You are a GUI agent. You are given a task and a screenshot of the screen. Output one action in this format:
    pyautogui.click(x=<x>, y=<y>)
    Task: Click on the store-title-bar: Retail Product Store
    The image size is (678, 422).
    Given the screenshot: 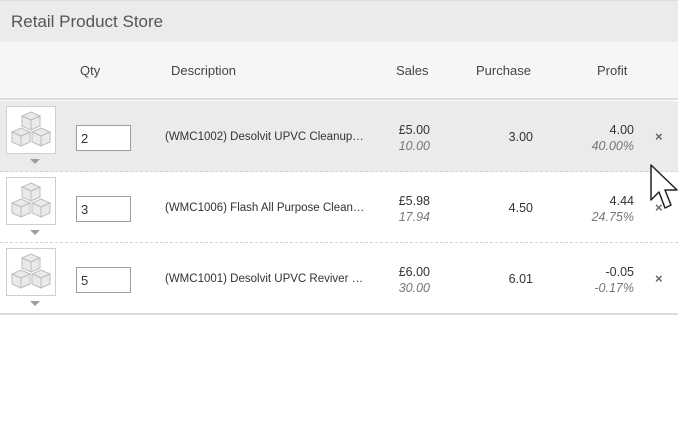 What is the action you would take?
    pyautogui.click(x=339, y=21)
    